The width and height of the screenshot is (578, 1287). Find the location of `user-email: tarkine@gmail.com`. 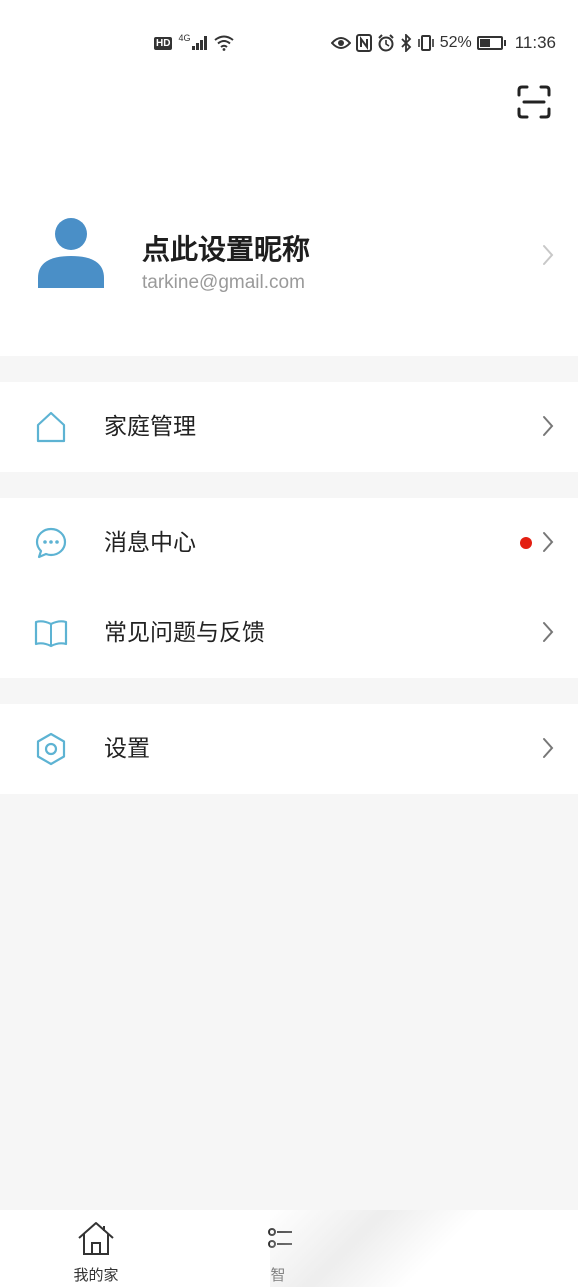

user-email: tarkine@gmail.com is located at coordinates (223, 282).